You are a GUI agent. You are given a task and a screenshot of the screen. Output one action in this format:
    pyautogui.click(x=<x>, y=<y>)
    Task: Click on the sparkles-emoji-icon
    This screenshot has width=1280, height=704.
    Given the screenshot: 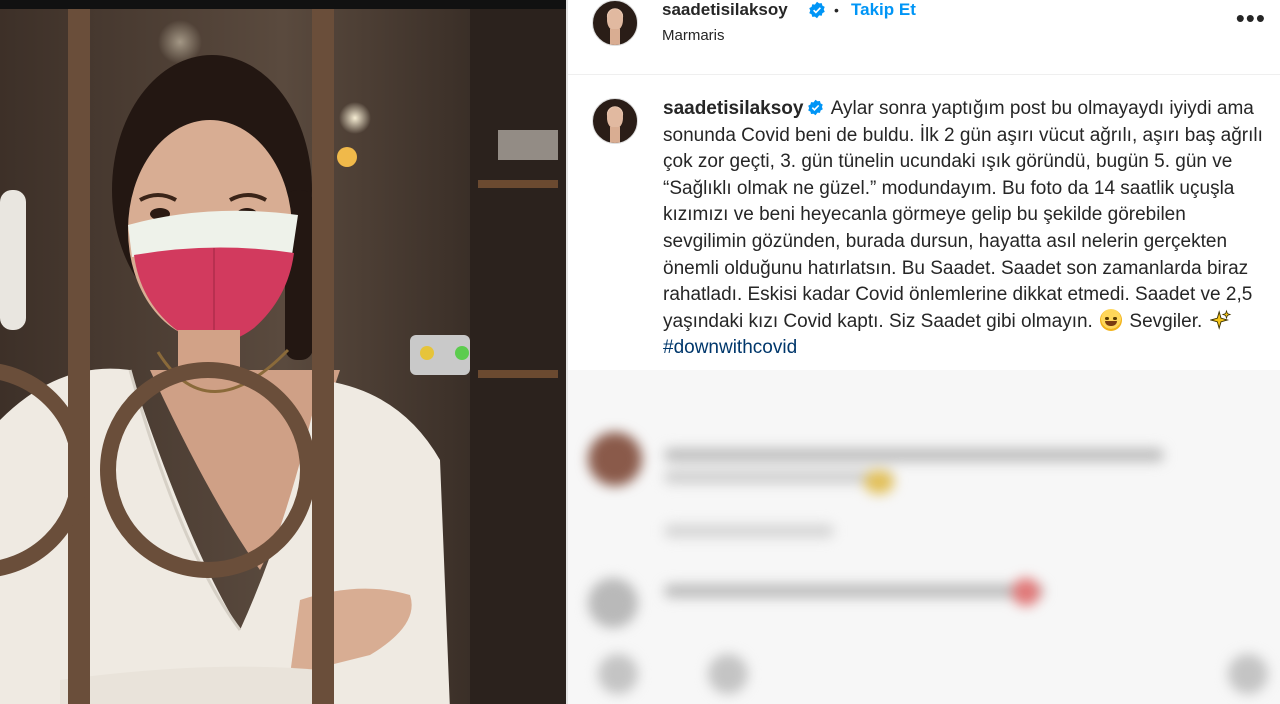 What is the action you would take?
    pyautogui.click(x=1220, y=319)
    